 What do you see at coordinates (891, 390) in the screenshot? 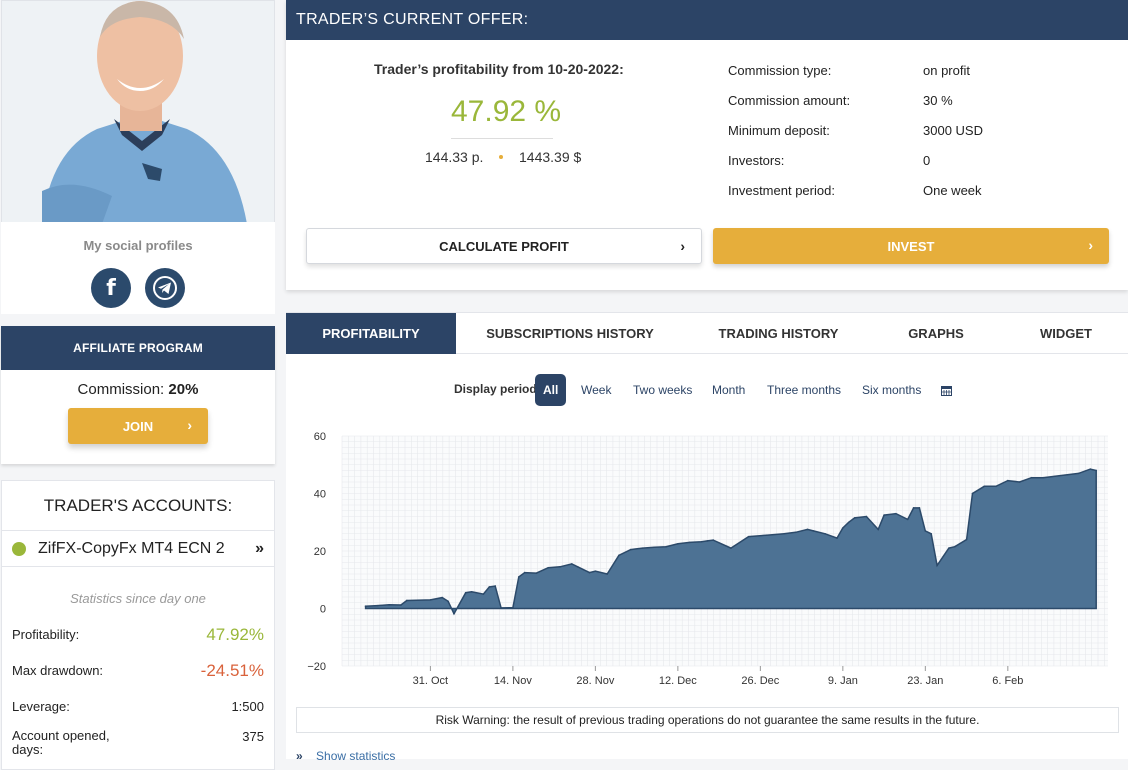
I see `period-six-months: Six months` at bounding box center [891, 390].